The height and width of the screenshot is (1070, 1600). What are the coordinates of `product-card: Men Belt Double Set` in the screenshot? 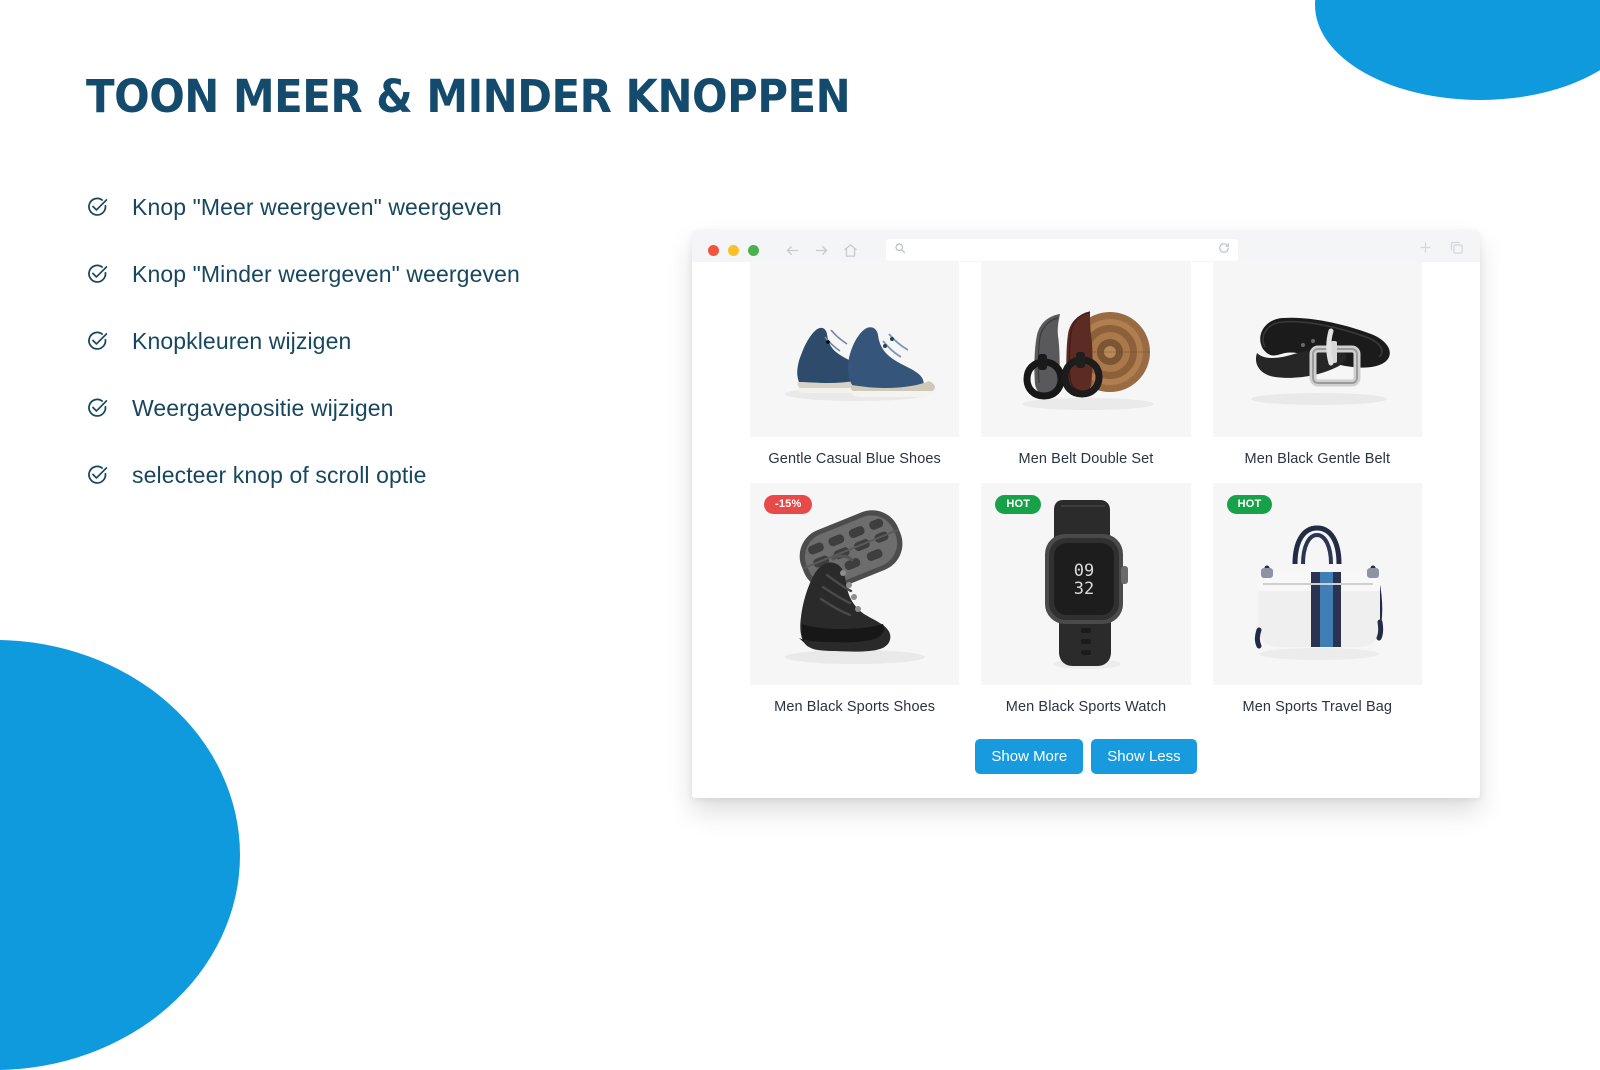 It's located at (1086, 372).